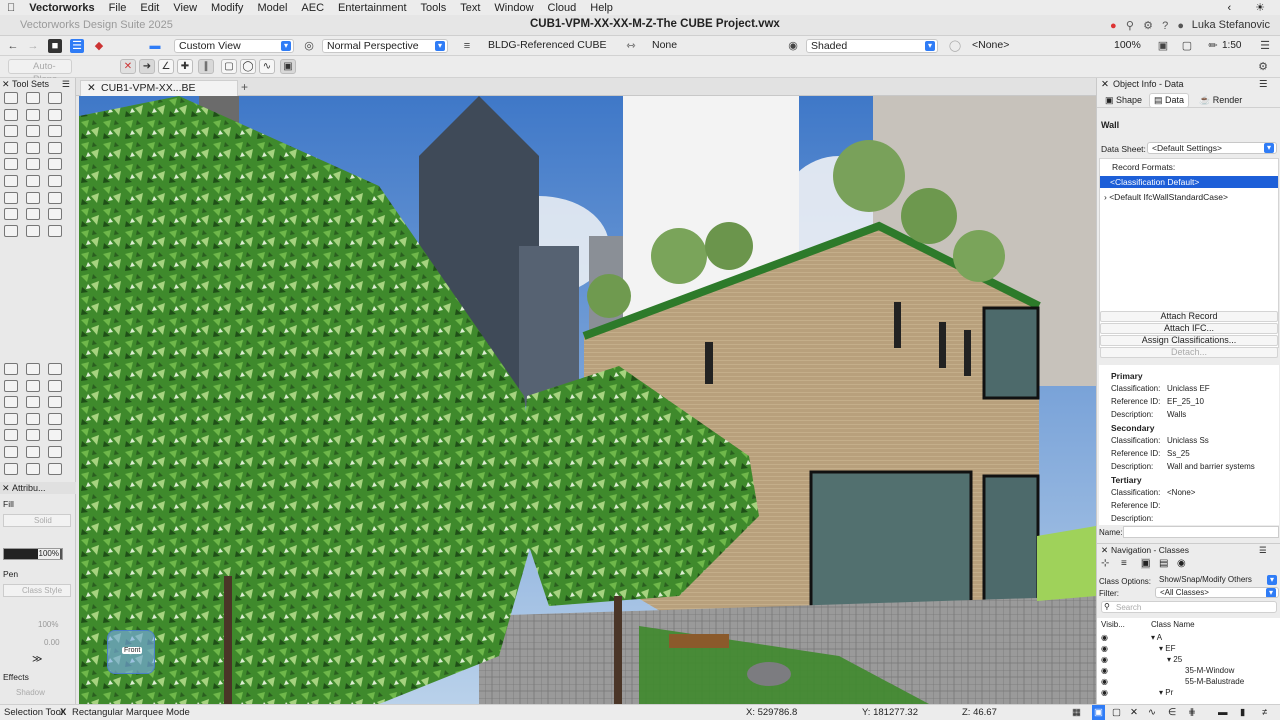 This screenshot has width=1280, height=720. I want to click on document-tab: ✕CUB1-VPM-XX...BE Project.vwx, so click(159, 94).